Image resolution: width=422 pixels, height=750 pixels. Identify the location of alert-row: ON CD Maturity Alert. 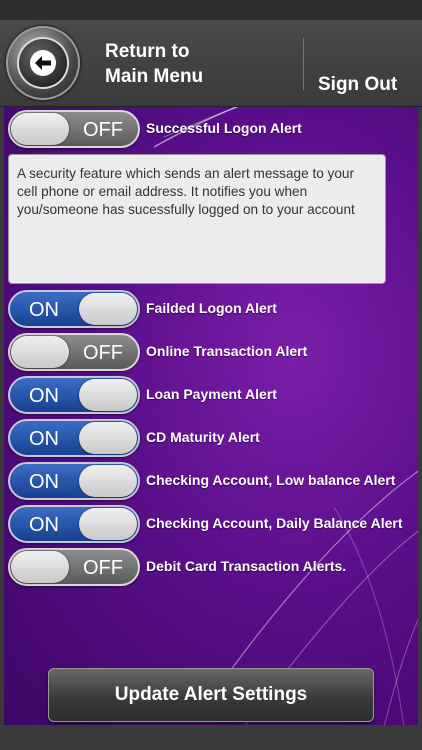
(209, 438).